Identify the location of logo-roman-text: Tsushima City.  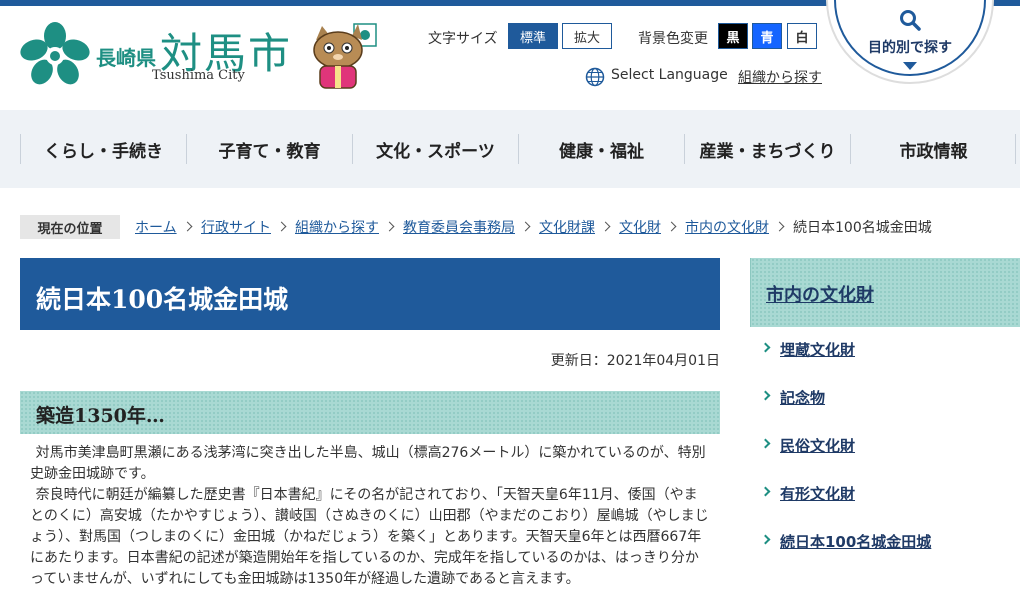
(198, 75).